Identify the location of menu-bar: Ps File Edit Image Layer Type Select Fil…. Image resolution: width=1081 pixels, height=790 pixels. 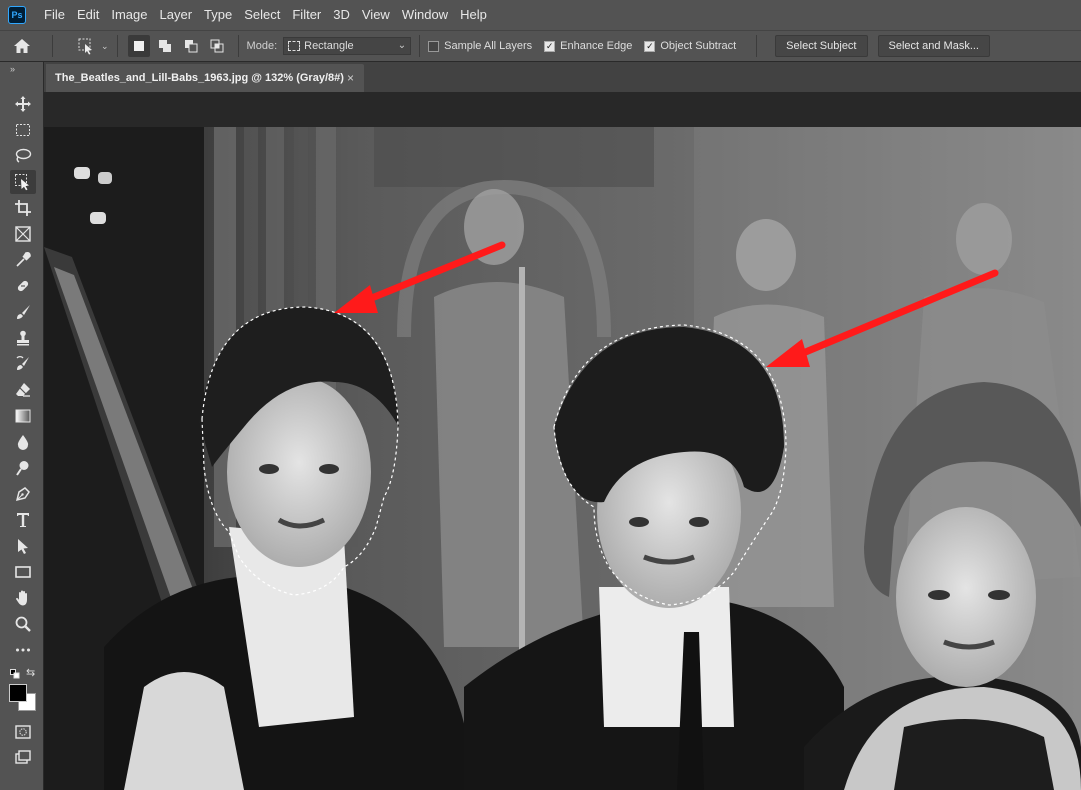
(540, 15).